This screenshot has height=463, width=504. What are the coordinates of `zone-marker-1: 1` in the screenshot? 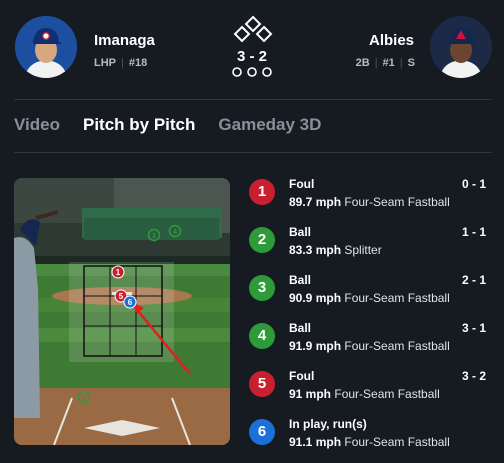 It's located at (118, 272).